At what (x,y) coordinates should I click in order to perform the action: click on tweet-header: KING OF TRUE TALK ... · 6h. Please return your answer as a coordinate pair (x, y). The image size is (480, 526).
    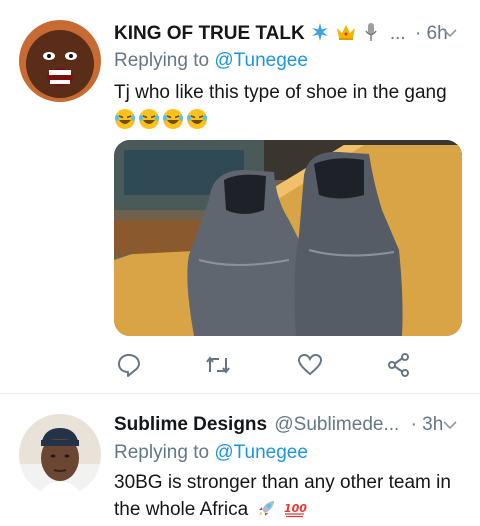
    Looking at the image, I should click on (281, 33).